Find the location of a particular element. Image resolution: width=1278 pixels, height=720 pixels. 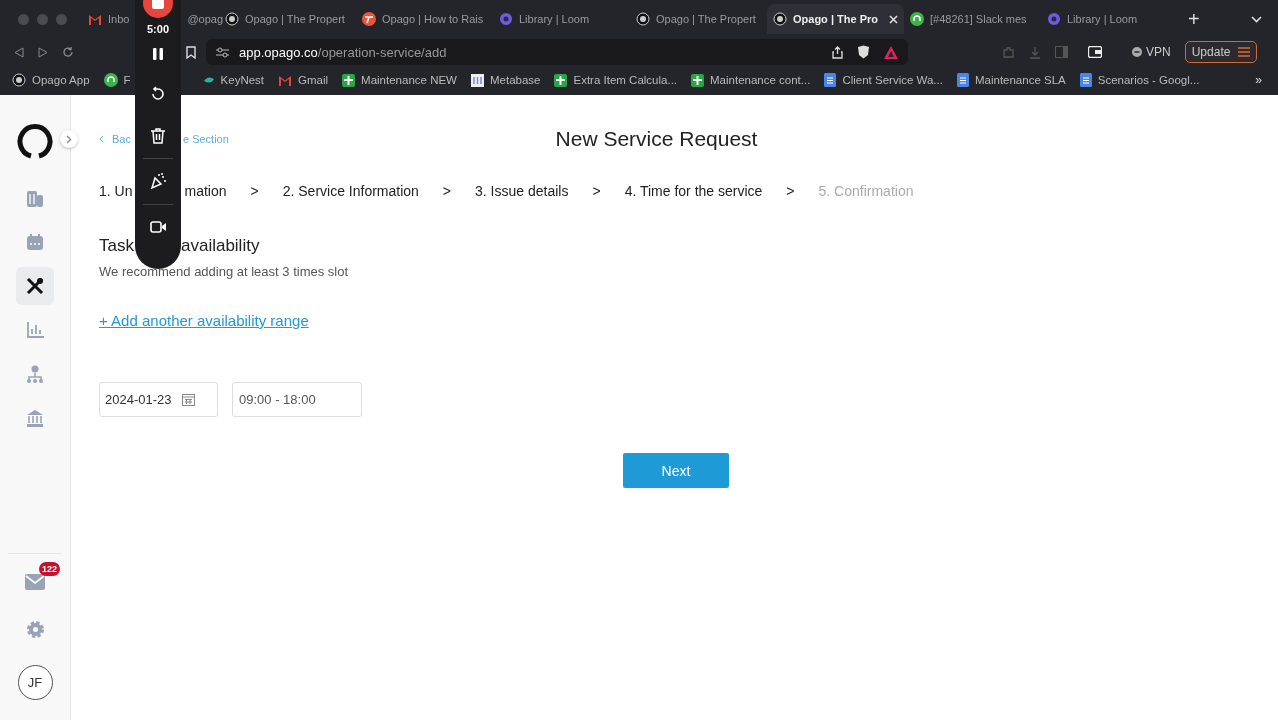

restart-icon is located at coordinates (158, 94).